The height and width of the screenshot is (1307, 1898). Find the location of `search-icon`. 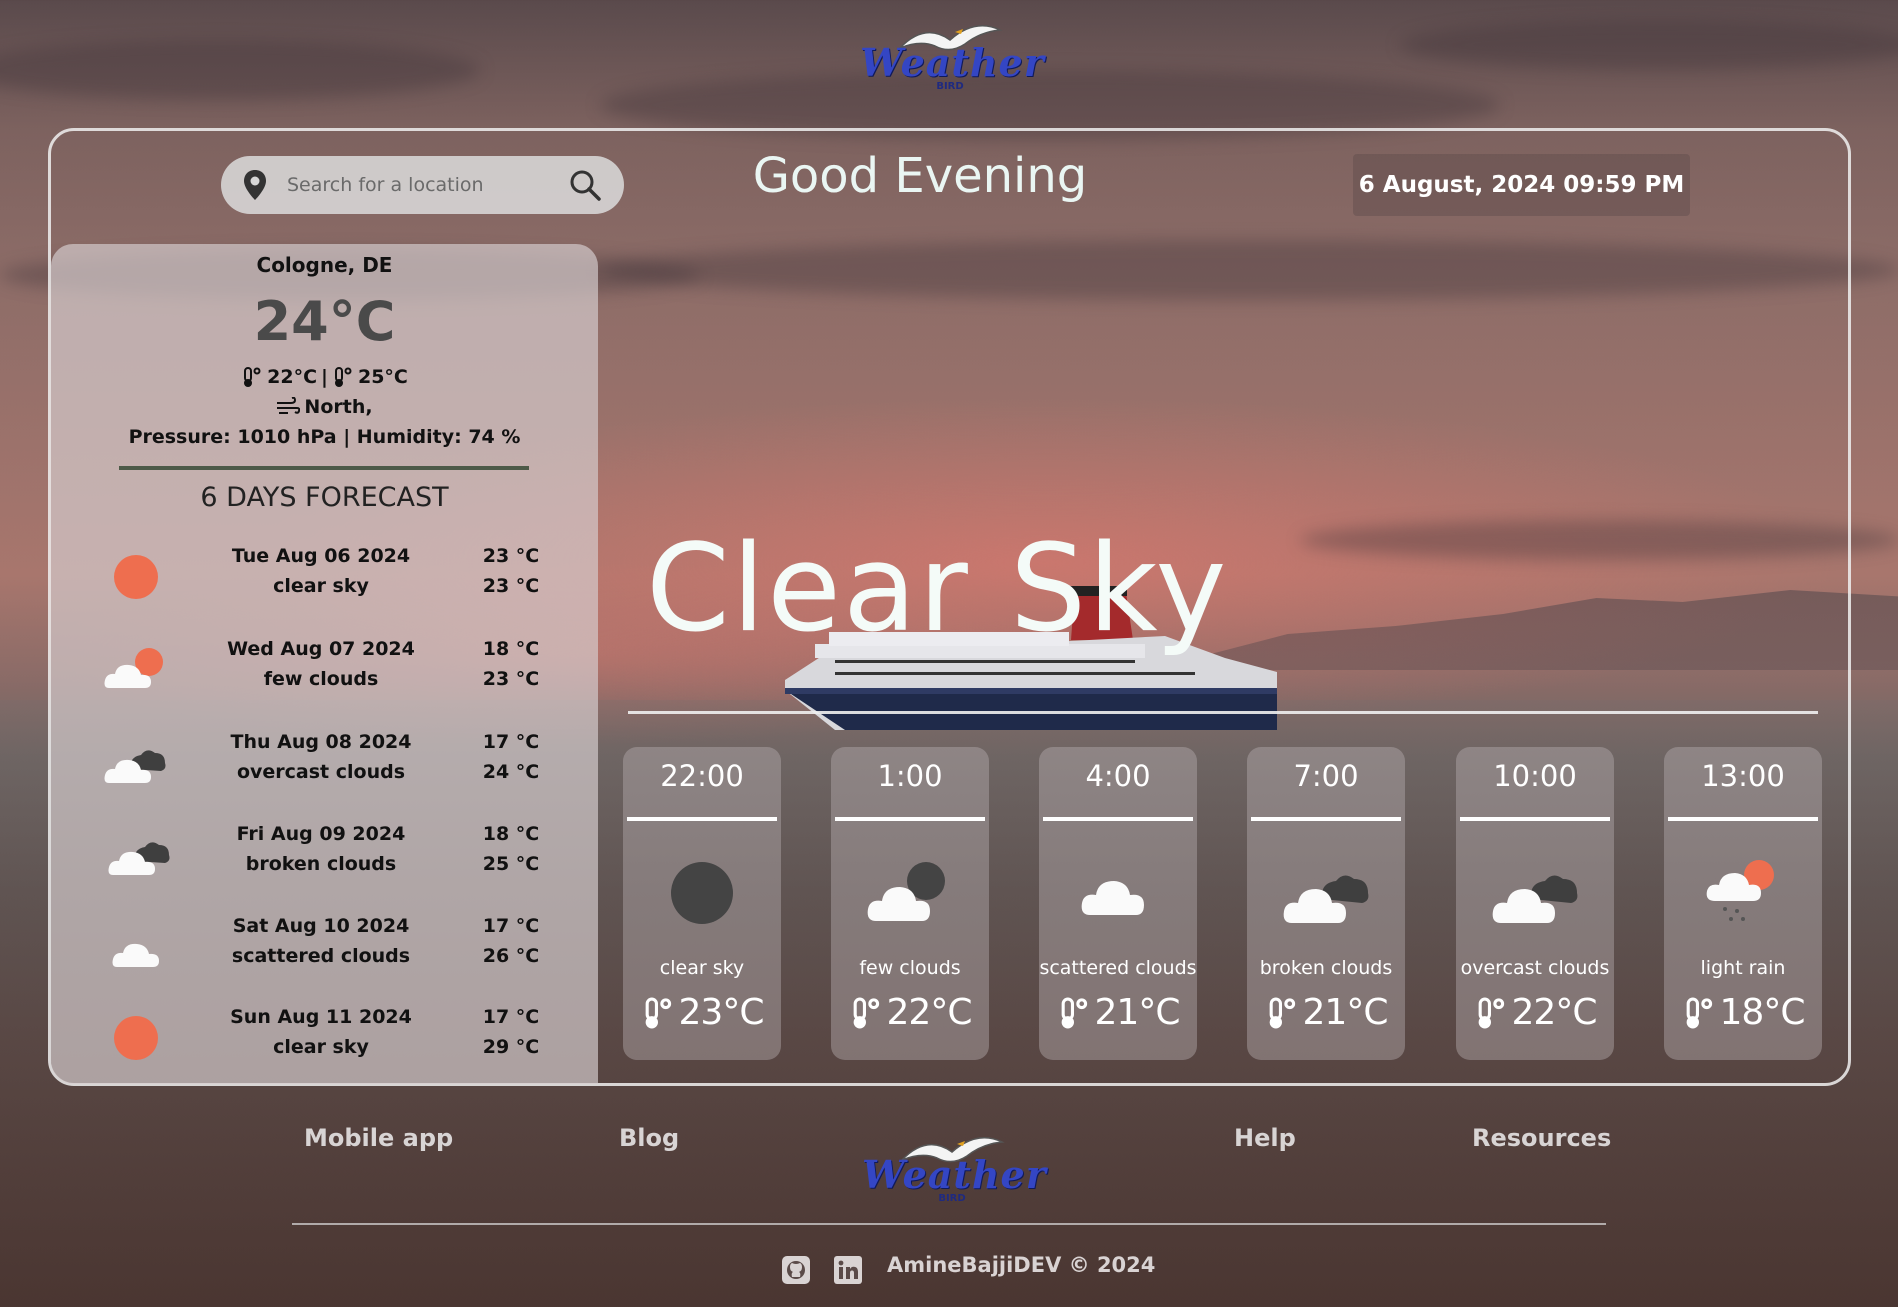

search-icon is located at coordinates (585, 185).